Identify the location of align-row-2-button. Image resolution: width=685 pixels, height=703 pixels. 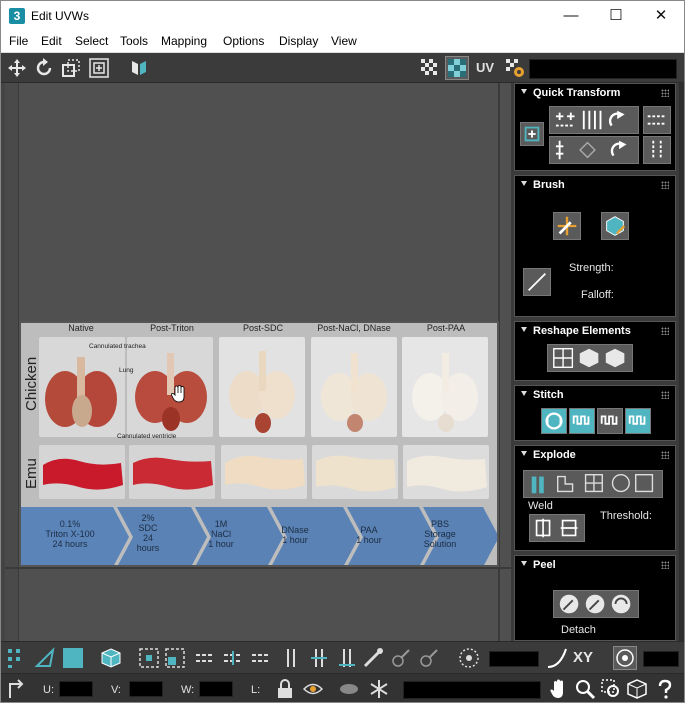
(594, 150).